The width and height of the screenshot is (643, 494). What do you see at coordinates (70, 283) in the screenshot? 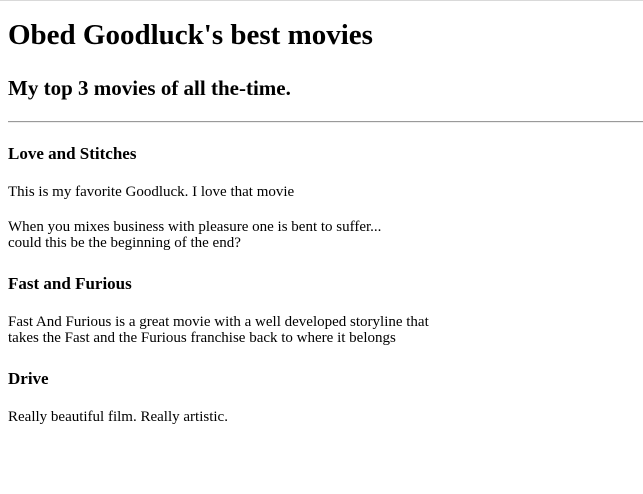
I see `movie-title-fast-and-furious: Fast and Furious` at bounding box center [70, 283].